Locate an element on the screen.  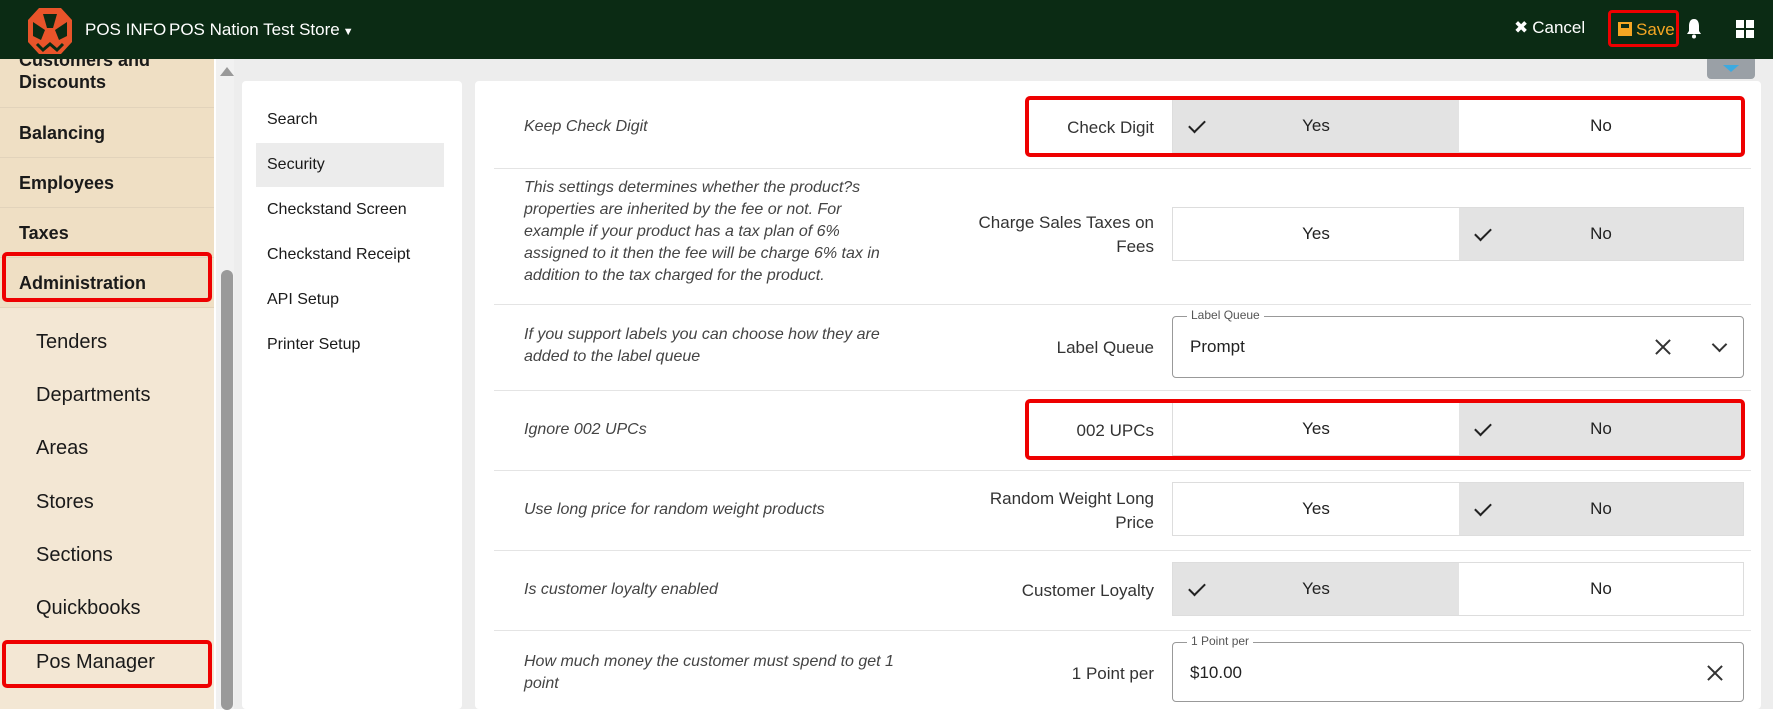
submenu-item-label: Search is located at coordinates (292, 119).